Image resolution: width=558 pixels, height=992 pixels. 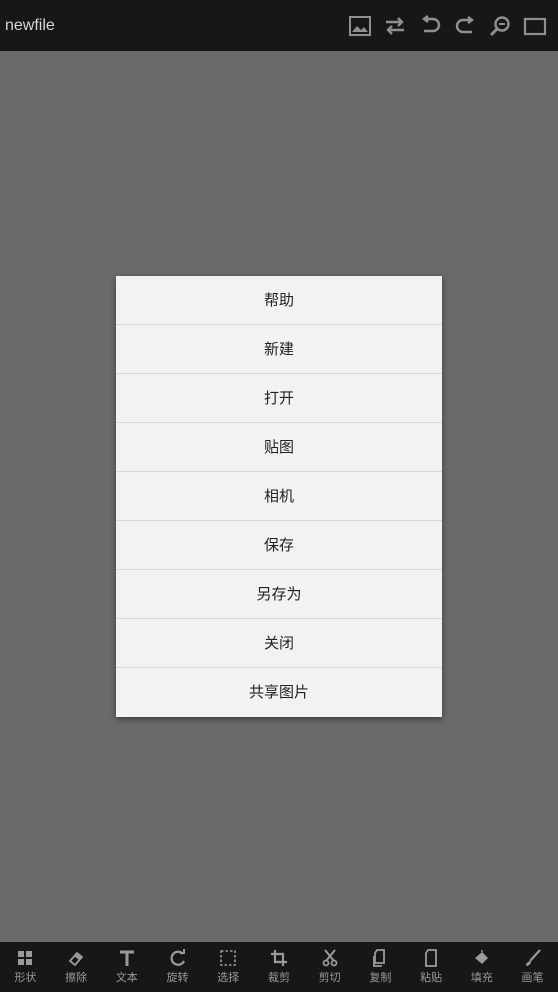 I want to click on redo-button, so click(x=464, y=25).